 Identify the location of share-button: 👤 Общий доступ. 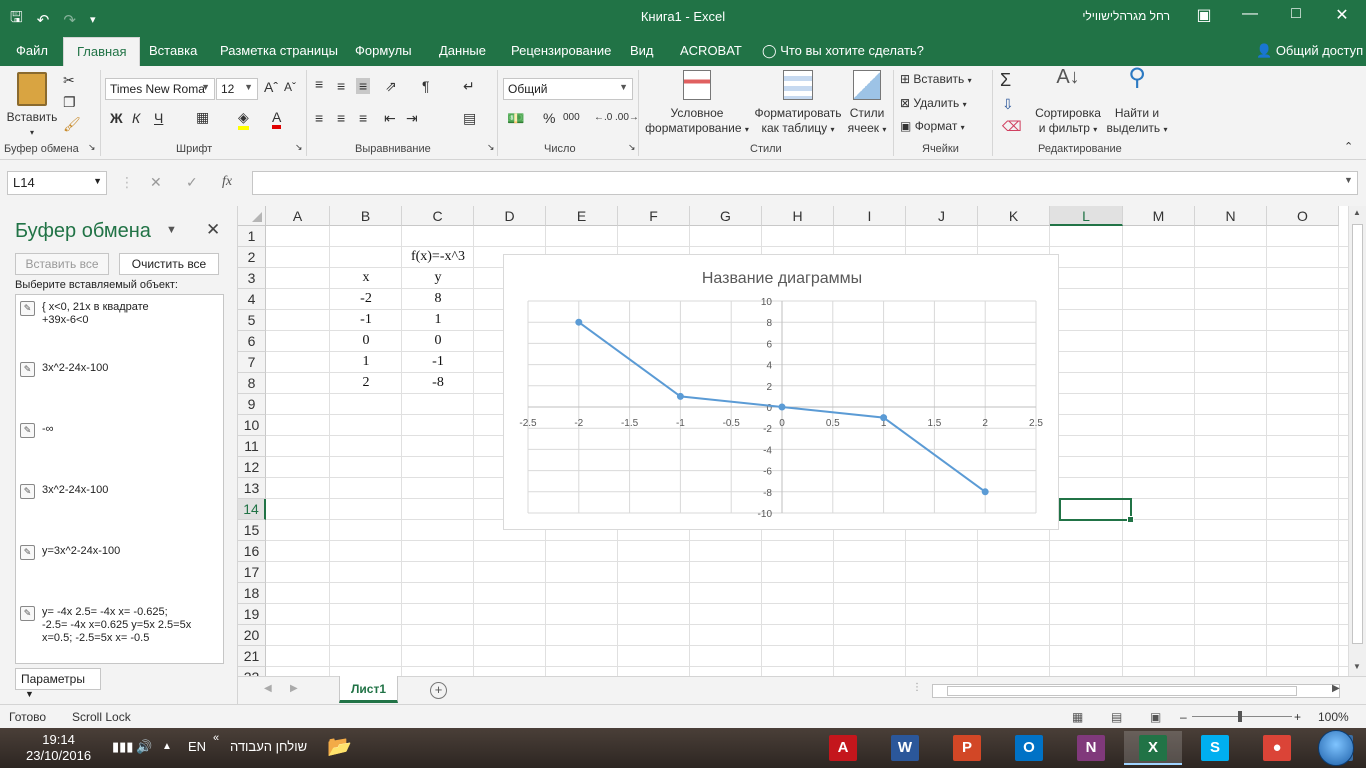
(1309, 51).